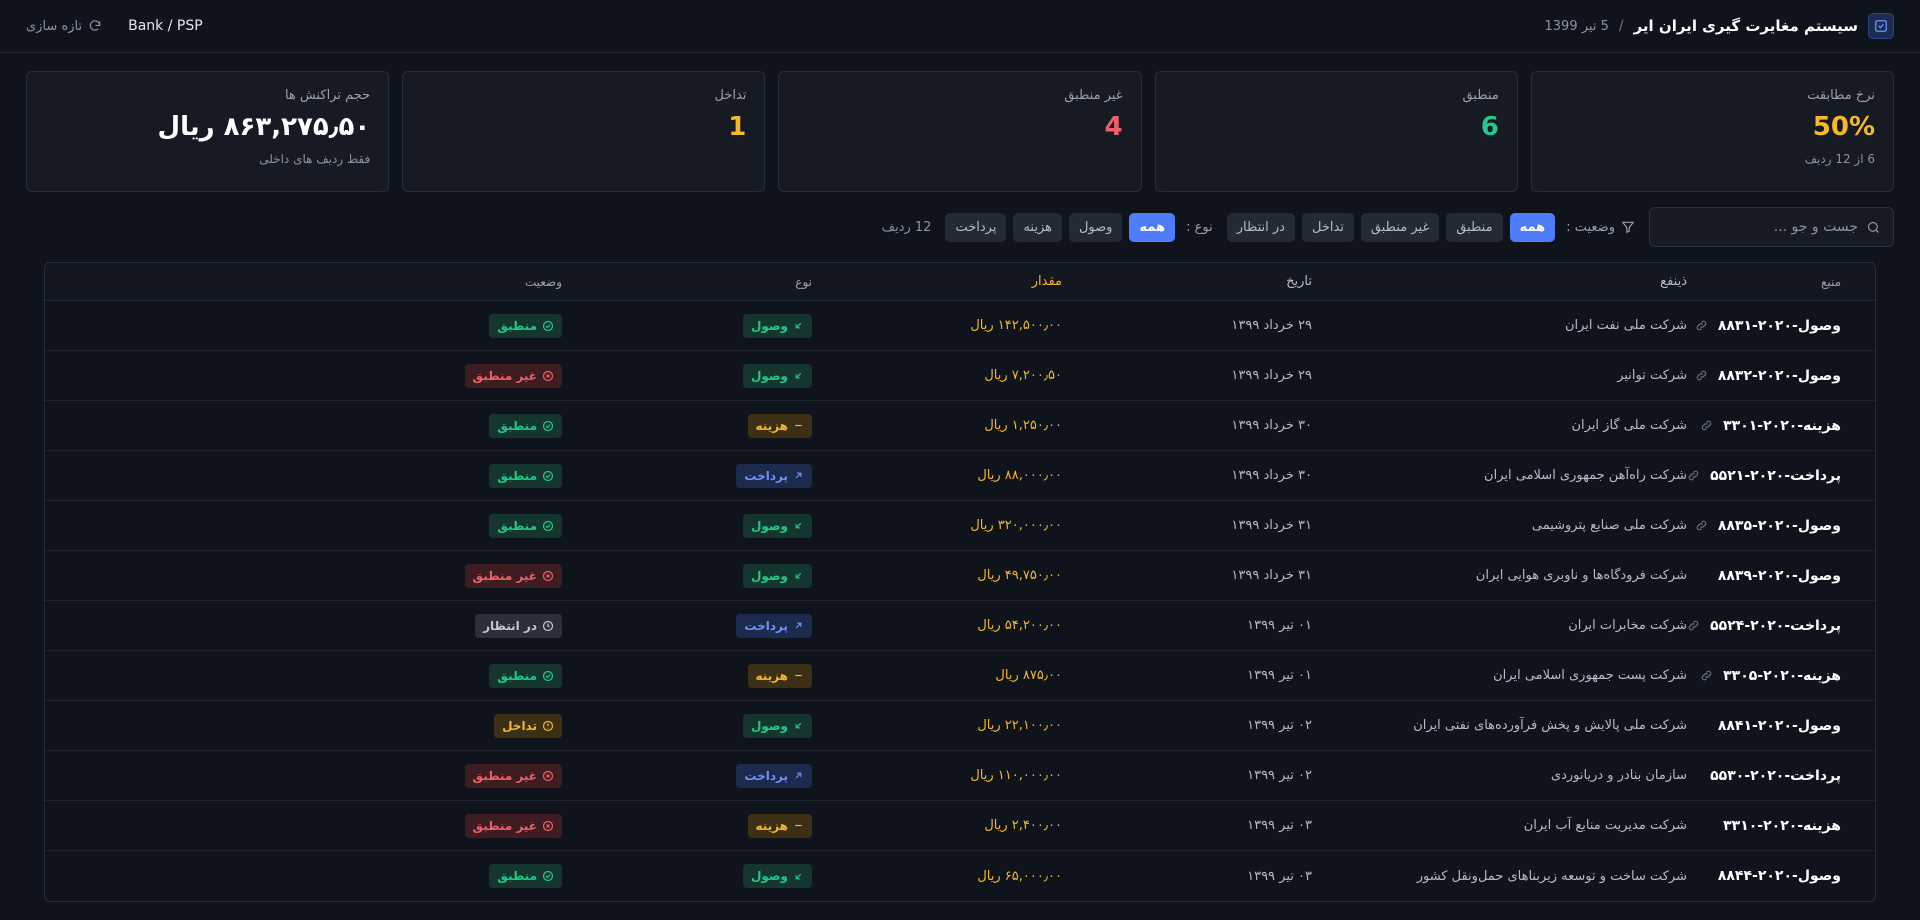  I want to click on card-label: نرخ مطابقت, so click(1841, 95).